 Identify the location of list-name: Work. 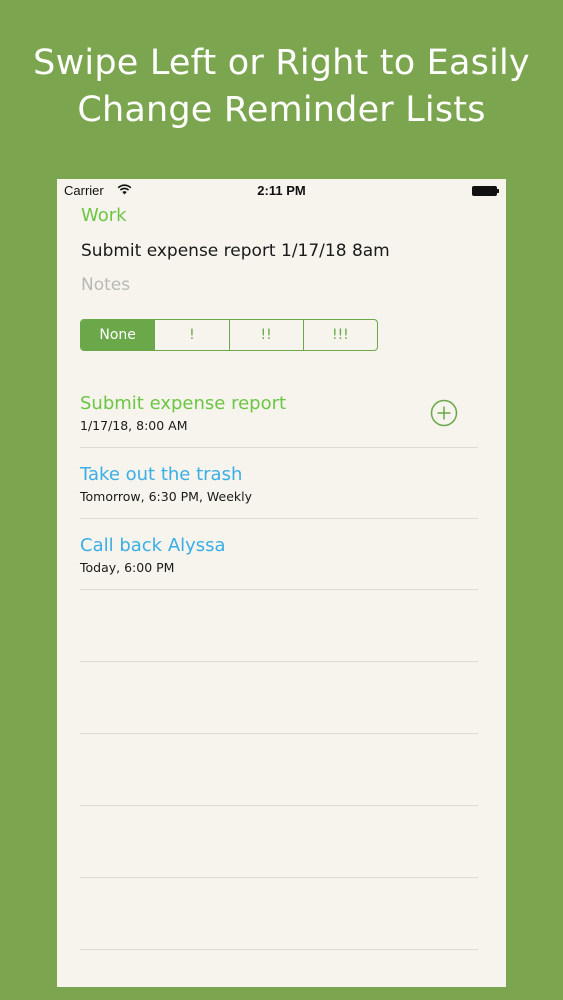
(104, 215).